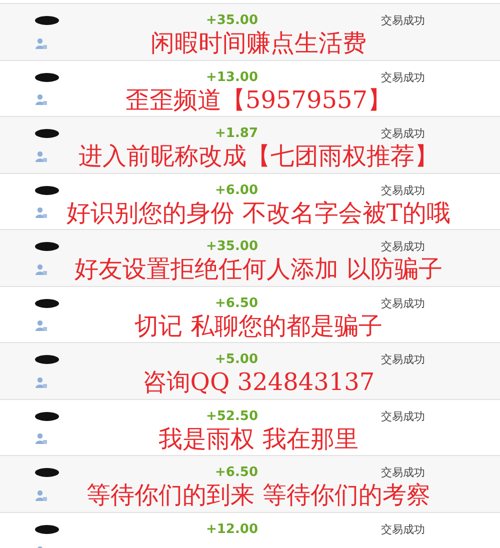  Describe the element at coordinates (232, 77) in the screenshot. I see `amount-text: +13.00` at that location.